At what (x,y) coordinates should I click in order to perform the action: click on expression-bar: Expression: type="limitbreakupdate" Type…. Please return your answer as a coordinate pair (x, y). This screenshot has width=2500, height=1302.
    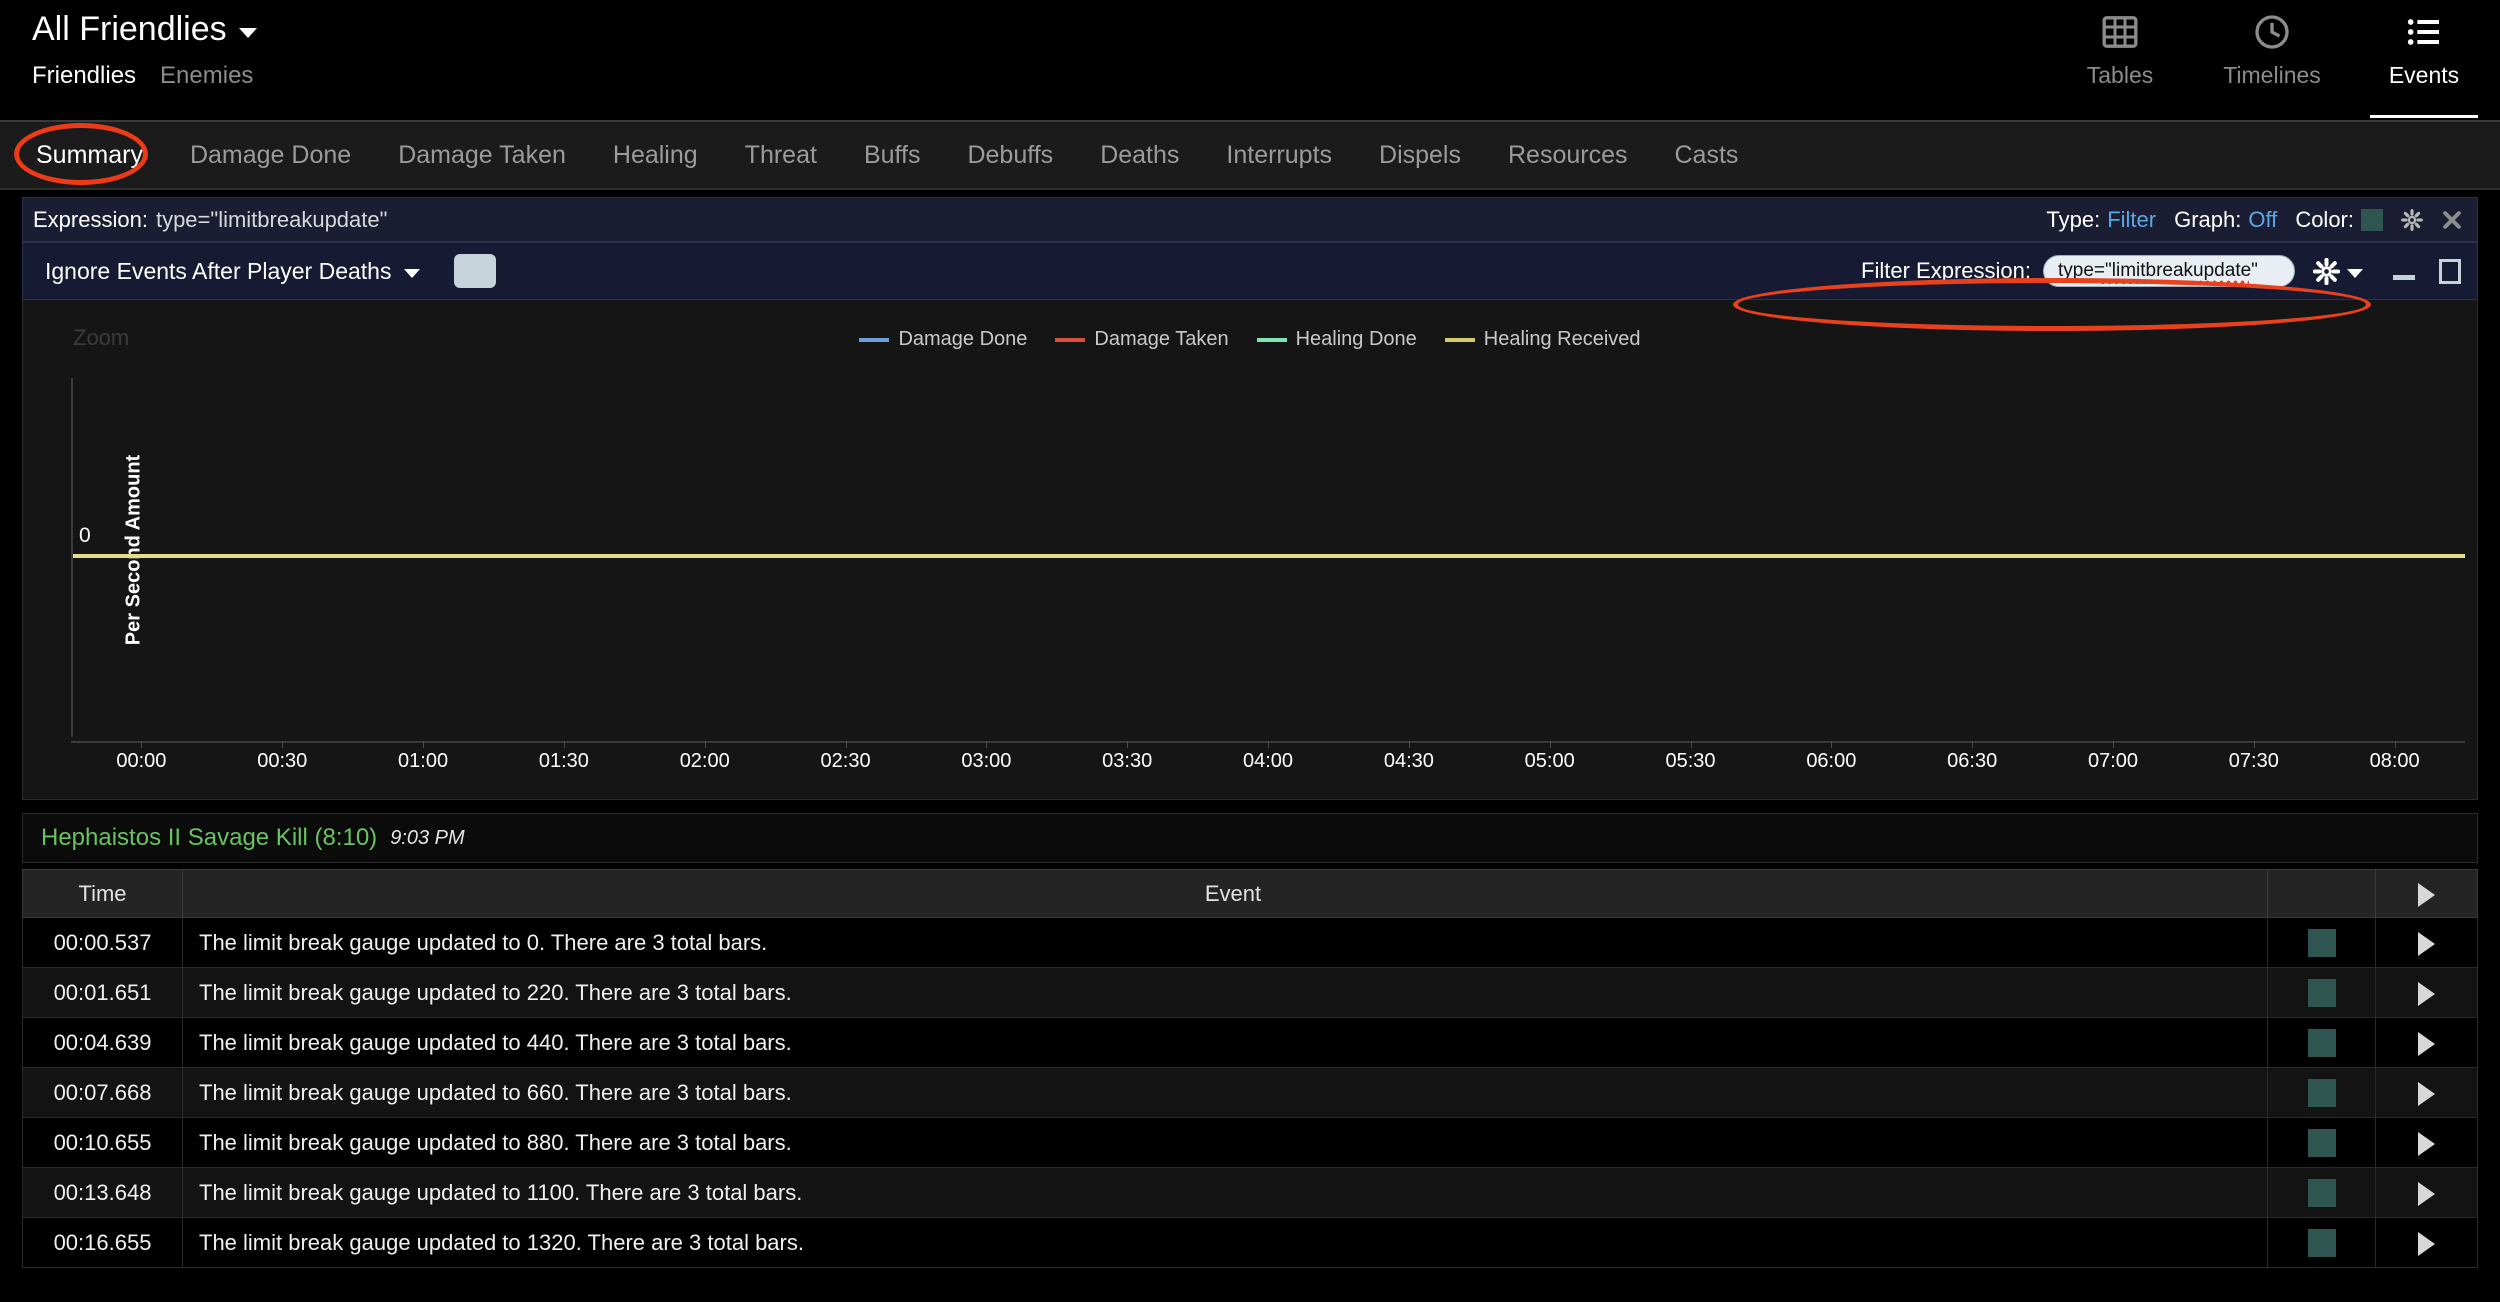
    Looking at the image, I should click on (1250, 219).